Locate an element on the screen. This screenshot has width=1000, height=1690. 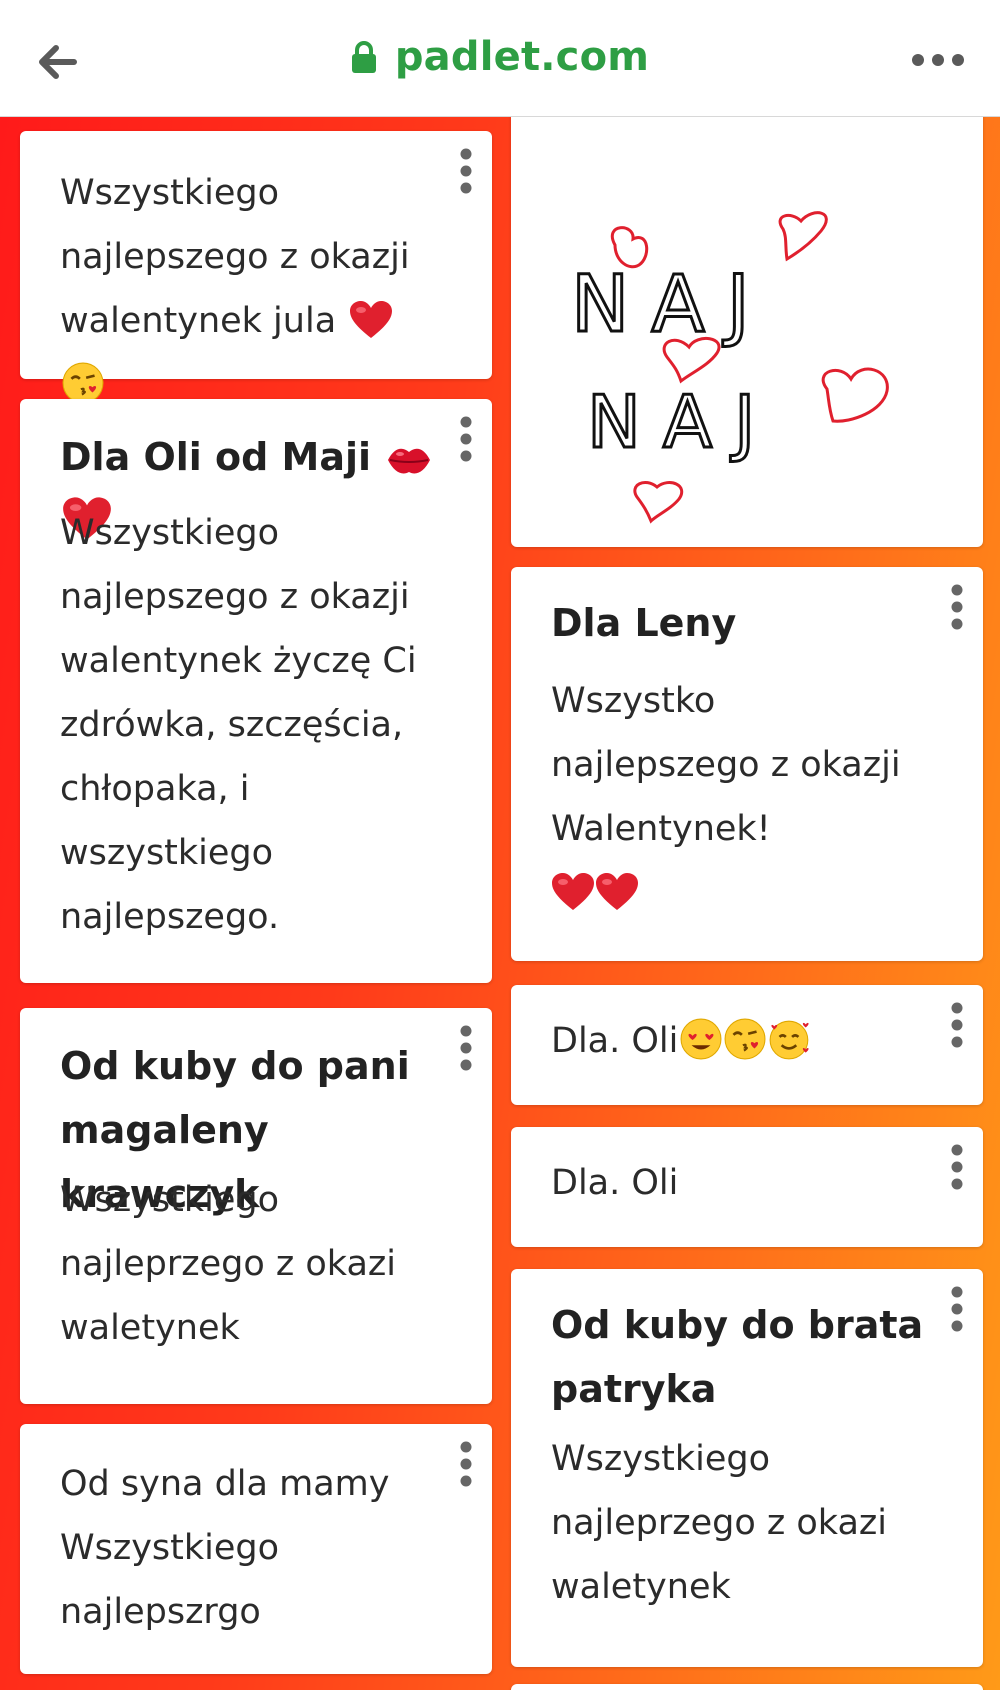
post-body: Od syna dla mamy Wszystkiego najlepszrgo is located at coordinates (225, 1548).